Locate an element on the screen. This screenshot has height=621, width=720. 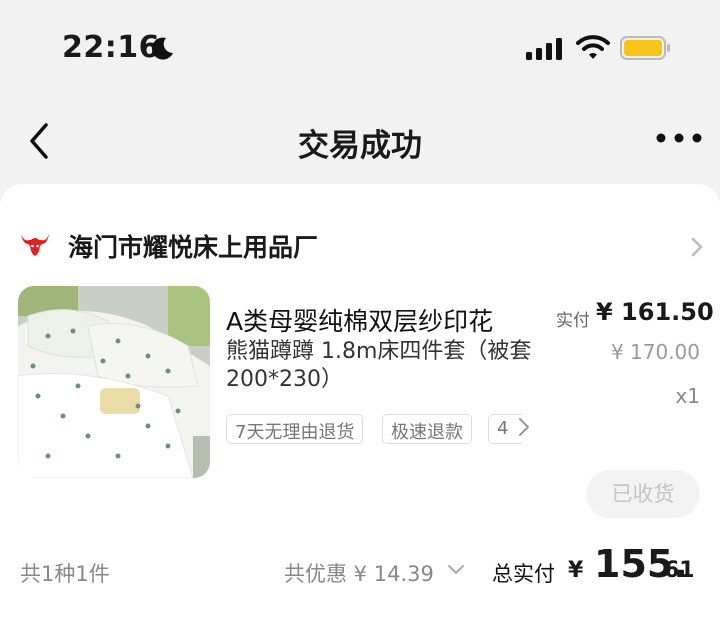
paid-price: ¥ 161.50 is located at coordinates (655, 312).